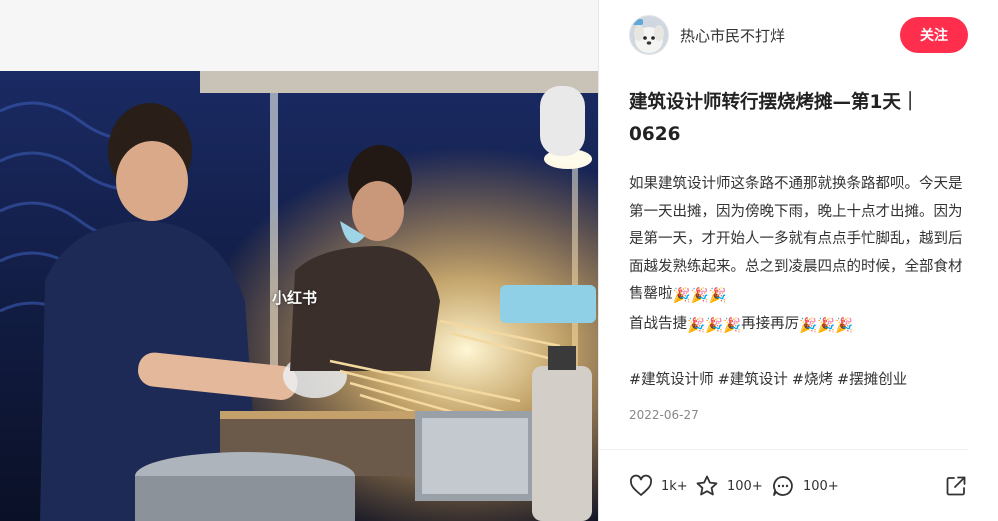  What do you see at coordinates (783, 449) in the screenshot?
I see `action-divider` at bounding box center [783, 449].